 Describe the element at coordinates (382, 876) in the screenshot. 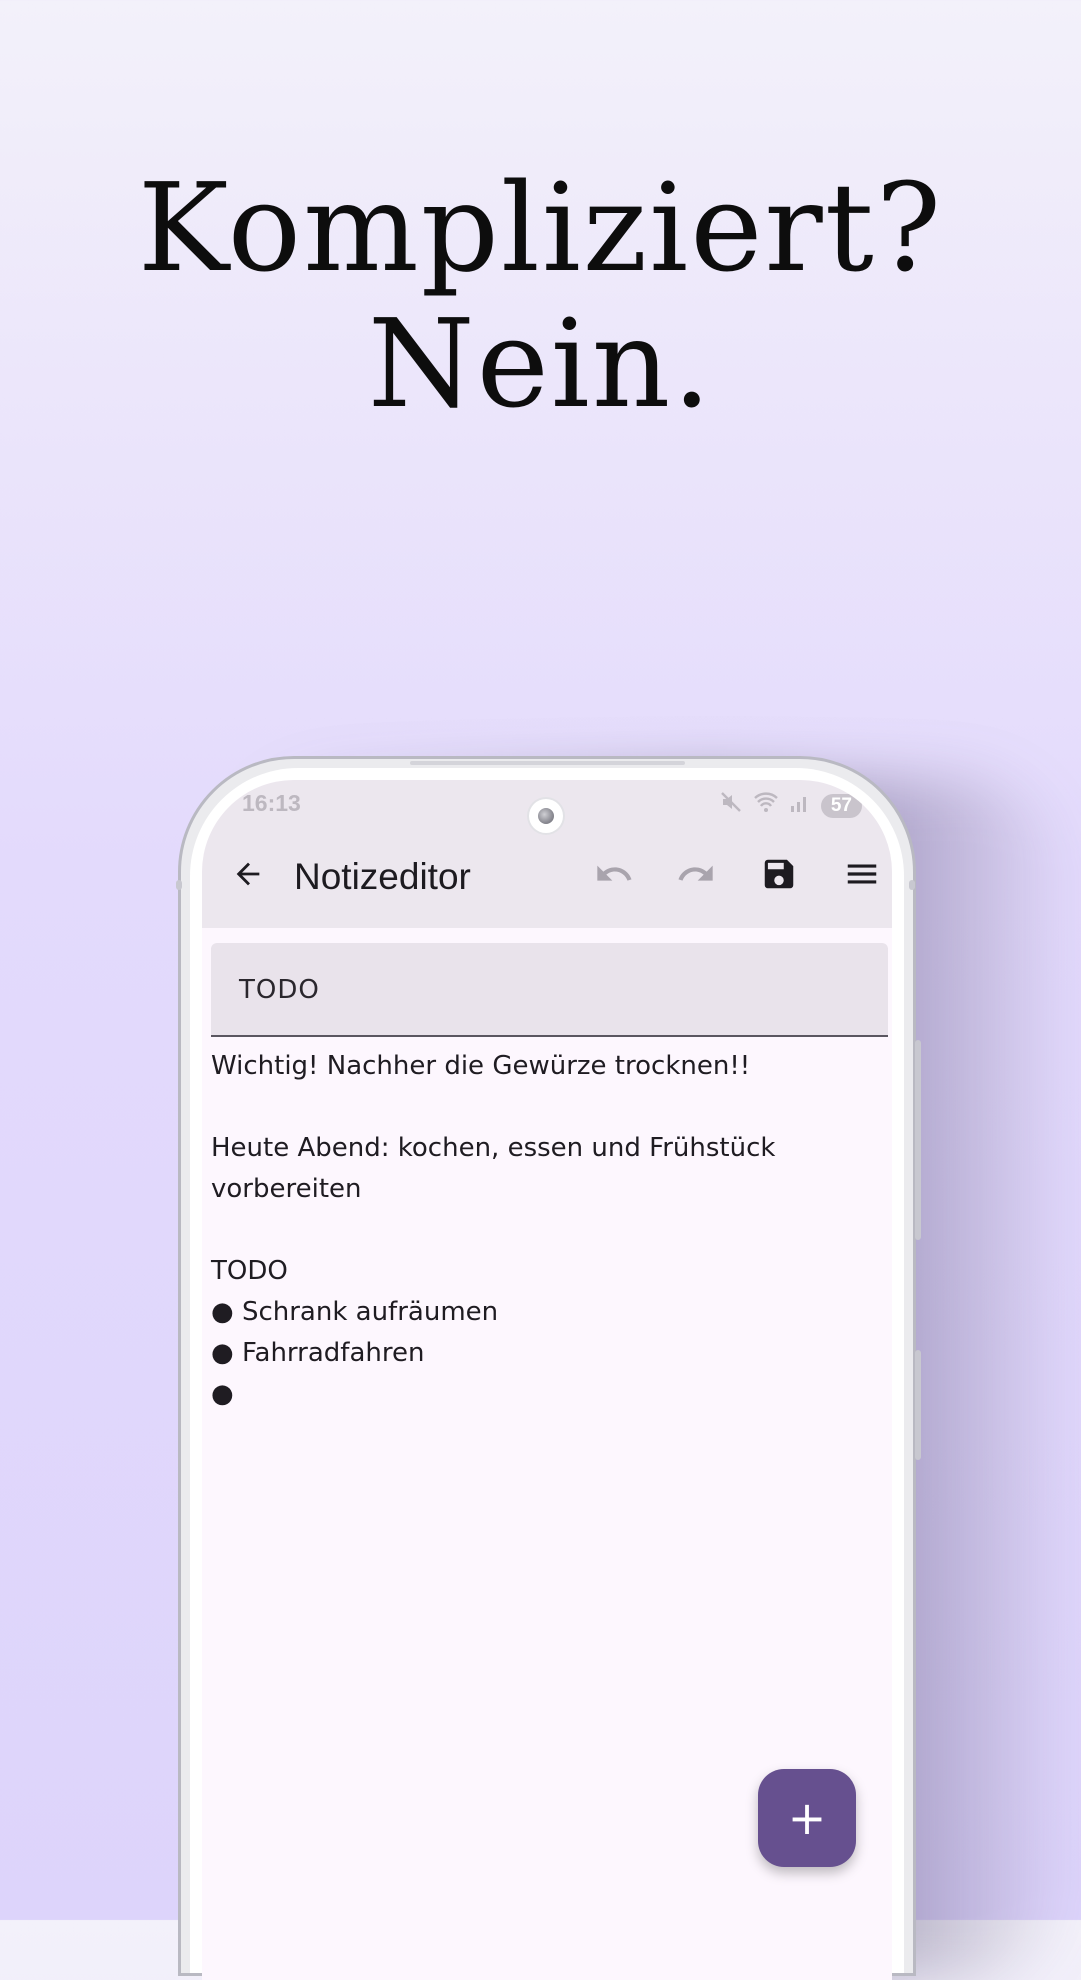

I see `app-title: Notizeditor` at that location.